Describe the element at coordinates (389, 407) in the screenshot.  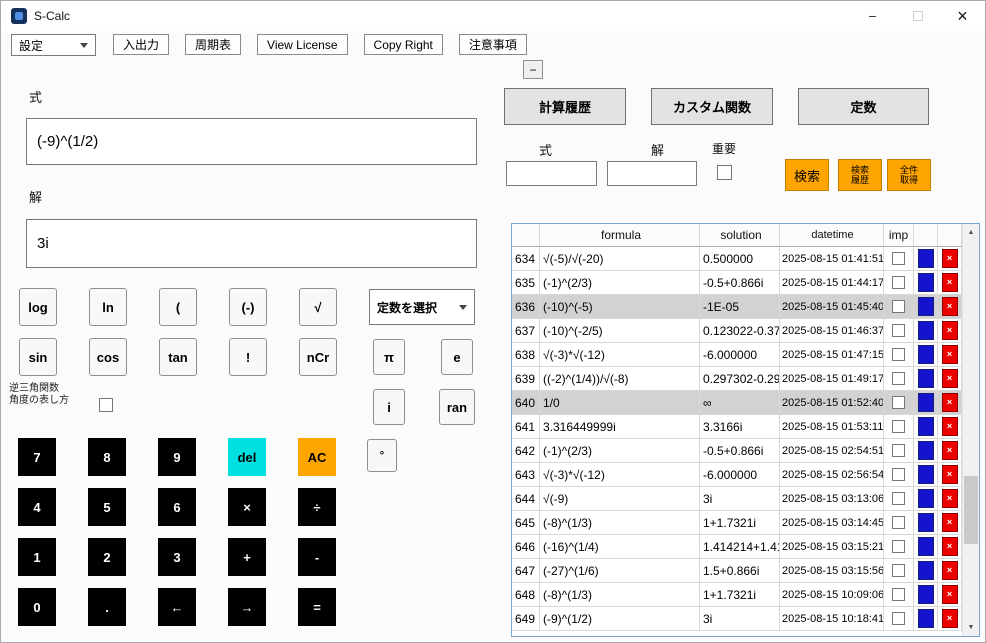
I see `key-i: i` at that location.